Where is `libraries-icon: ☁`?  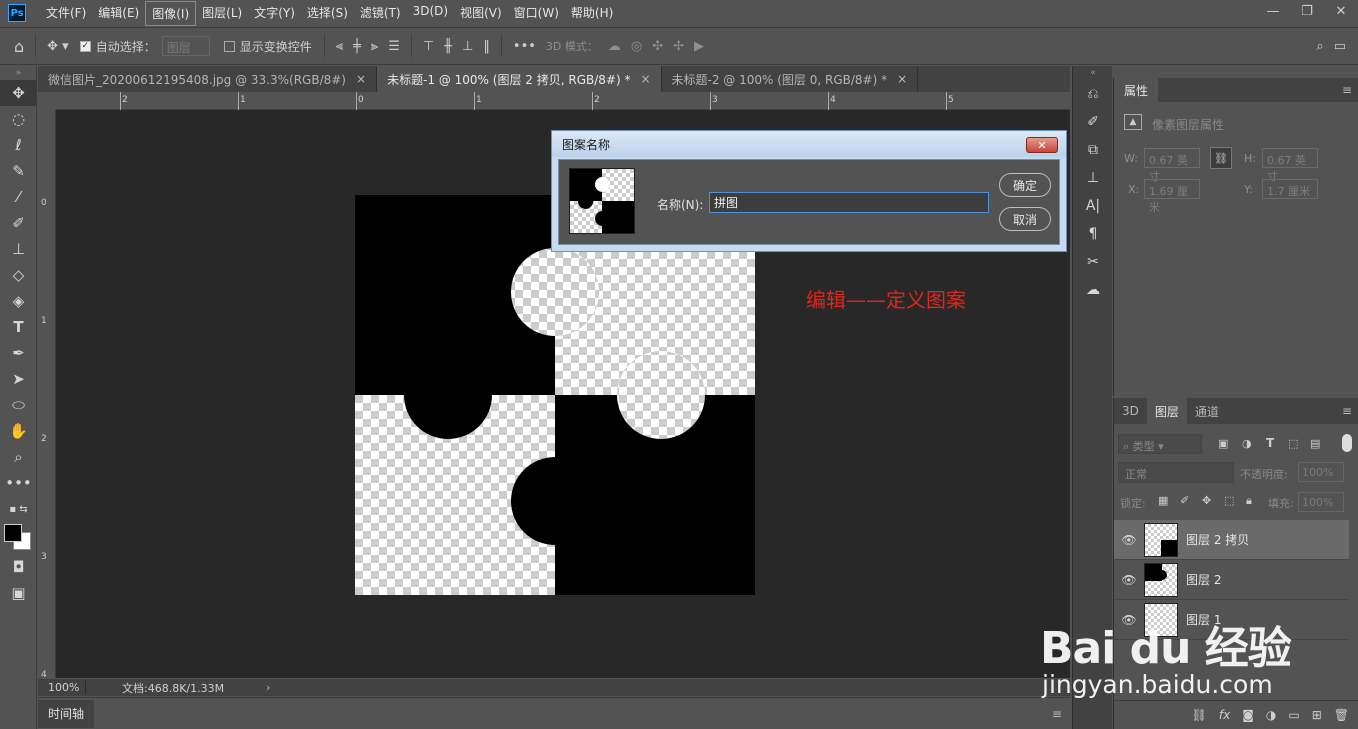 libraries-icon: ☁ is located at coordinates (1093, 290).